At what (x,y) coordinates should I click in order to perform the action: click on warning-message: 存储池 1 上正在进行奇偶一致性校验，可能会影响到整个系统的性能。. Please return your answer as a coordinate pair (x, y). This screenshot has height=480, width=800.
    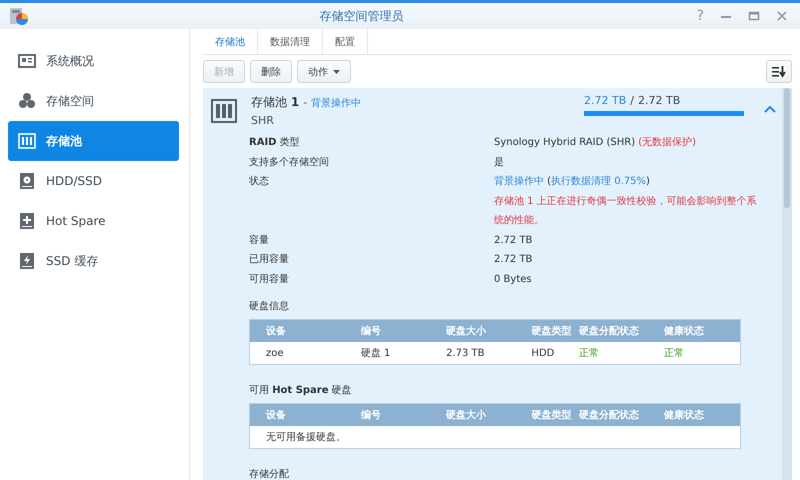
    Looking at the image, I should click on (626, 211).